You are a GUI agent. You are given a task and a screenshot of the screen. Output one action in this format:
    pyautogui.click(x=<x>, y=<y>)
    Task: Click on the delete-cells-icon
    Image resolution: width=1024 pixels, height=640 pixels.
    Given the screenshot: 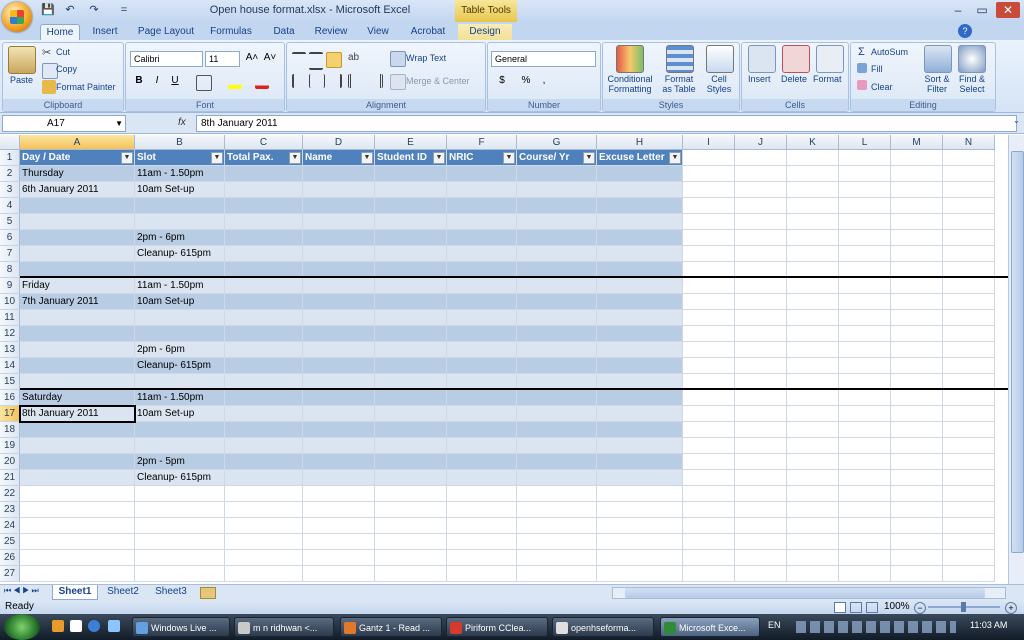 What is the action you would take?
    pyautogui.click(x=796, y=59)
    